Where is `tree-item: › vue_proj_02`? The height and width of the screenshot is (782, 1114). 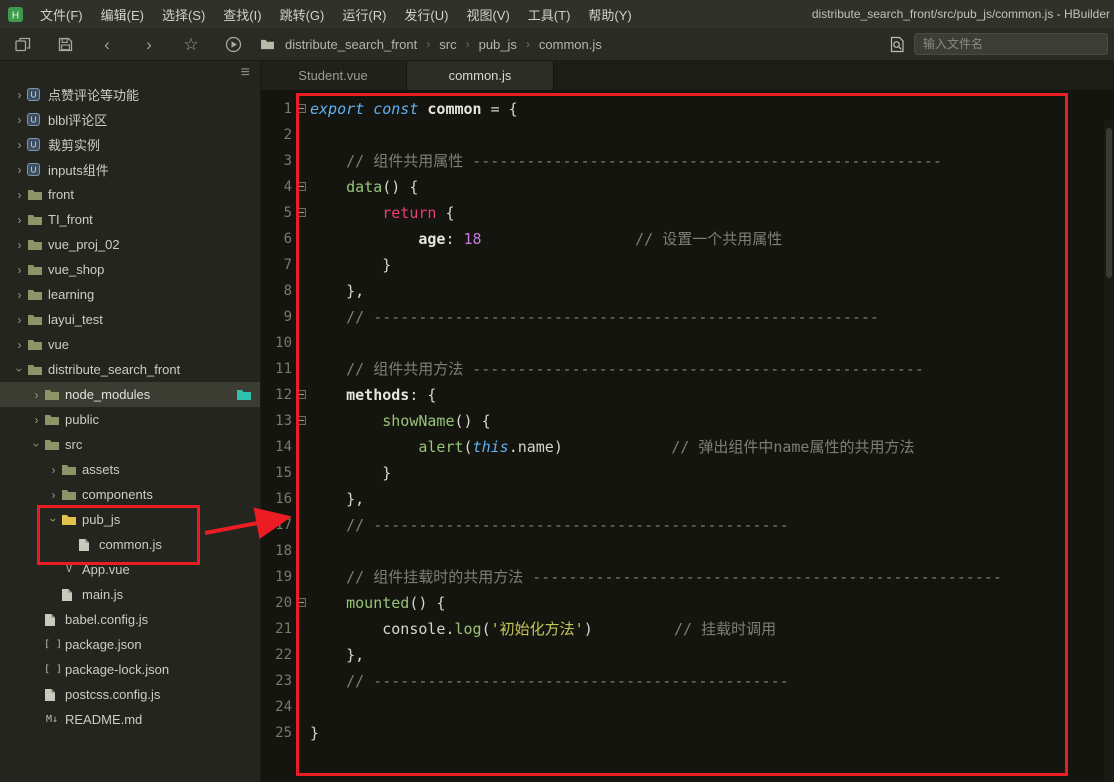 tree-item: › vue_proj_02 is located at coordinates (130, 244).